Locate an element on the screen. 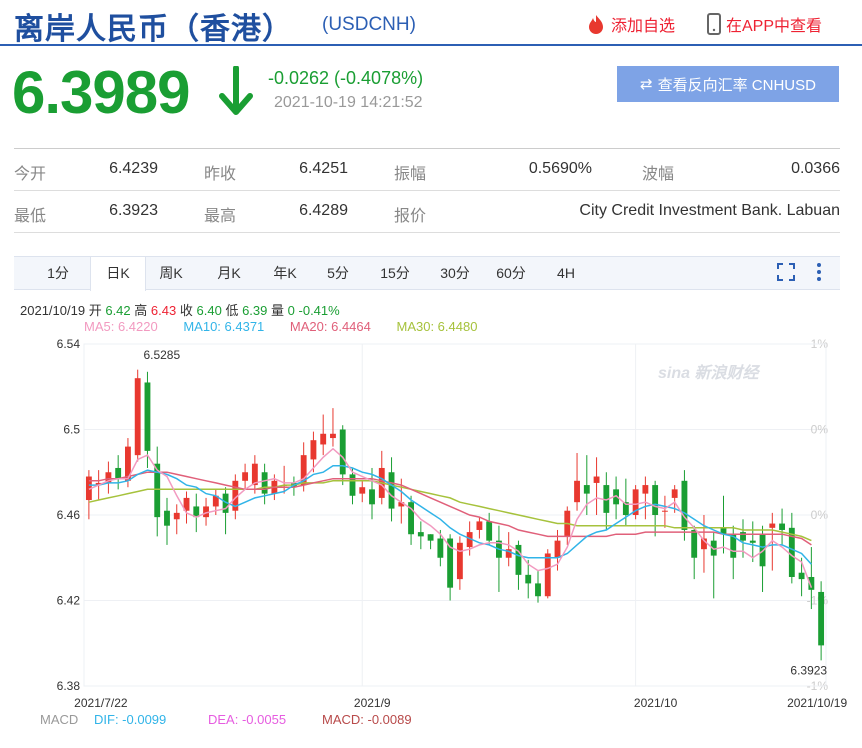 The width and height of the screenshot is (862, 748). info-high: 6.43 is located at coordinates (163, 310).